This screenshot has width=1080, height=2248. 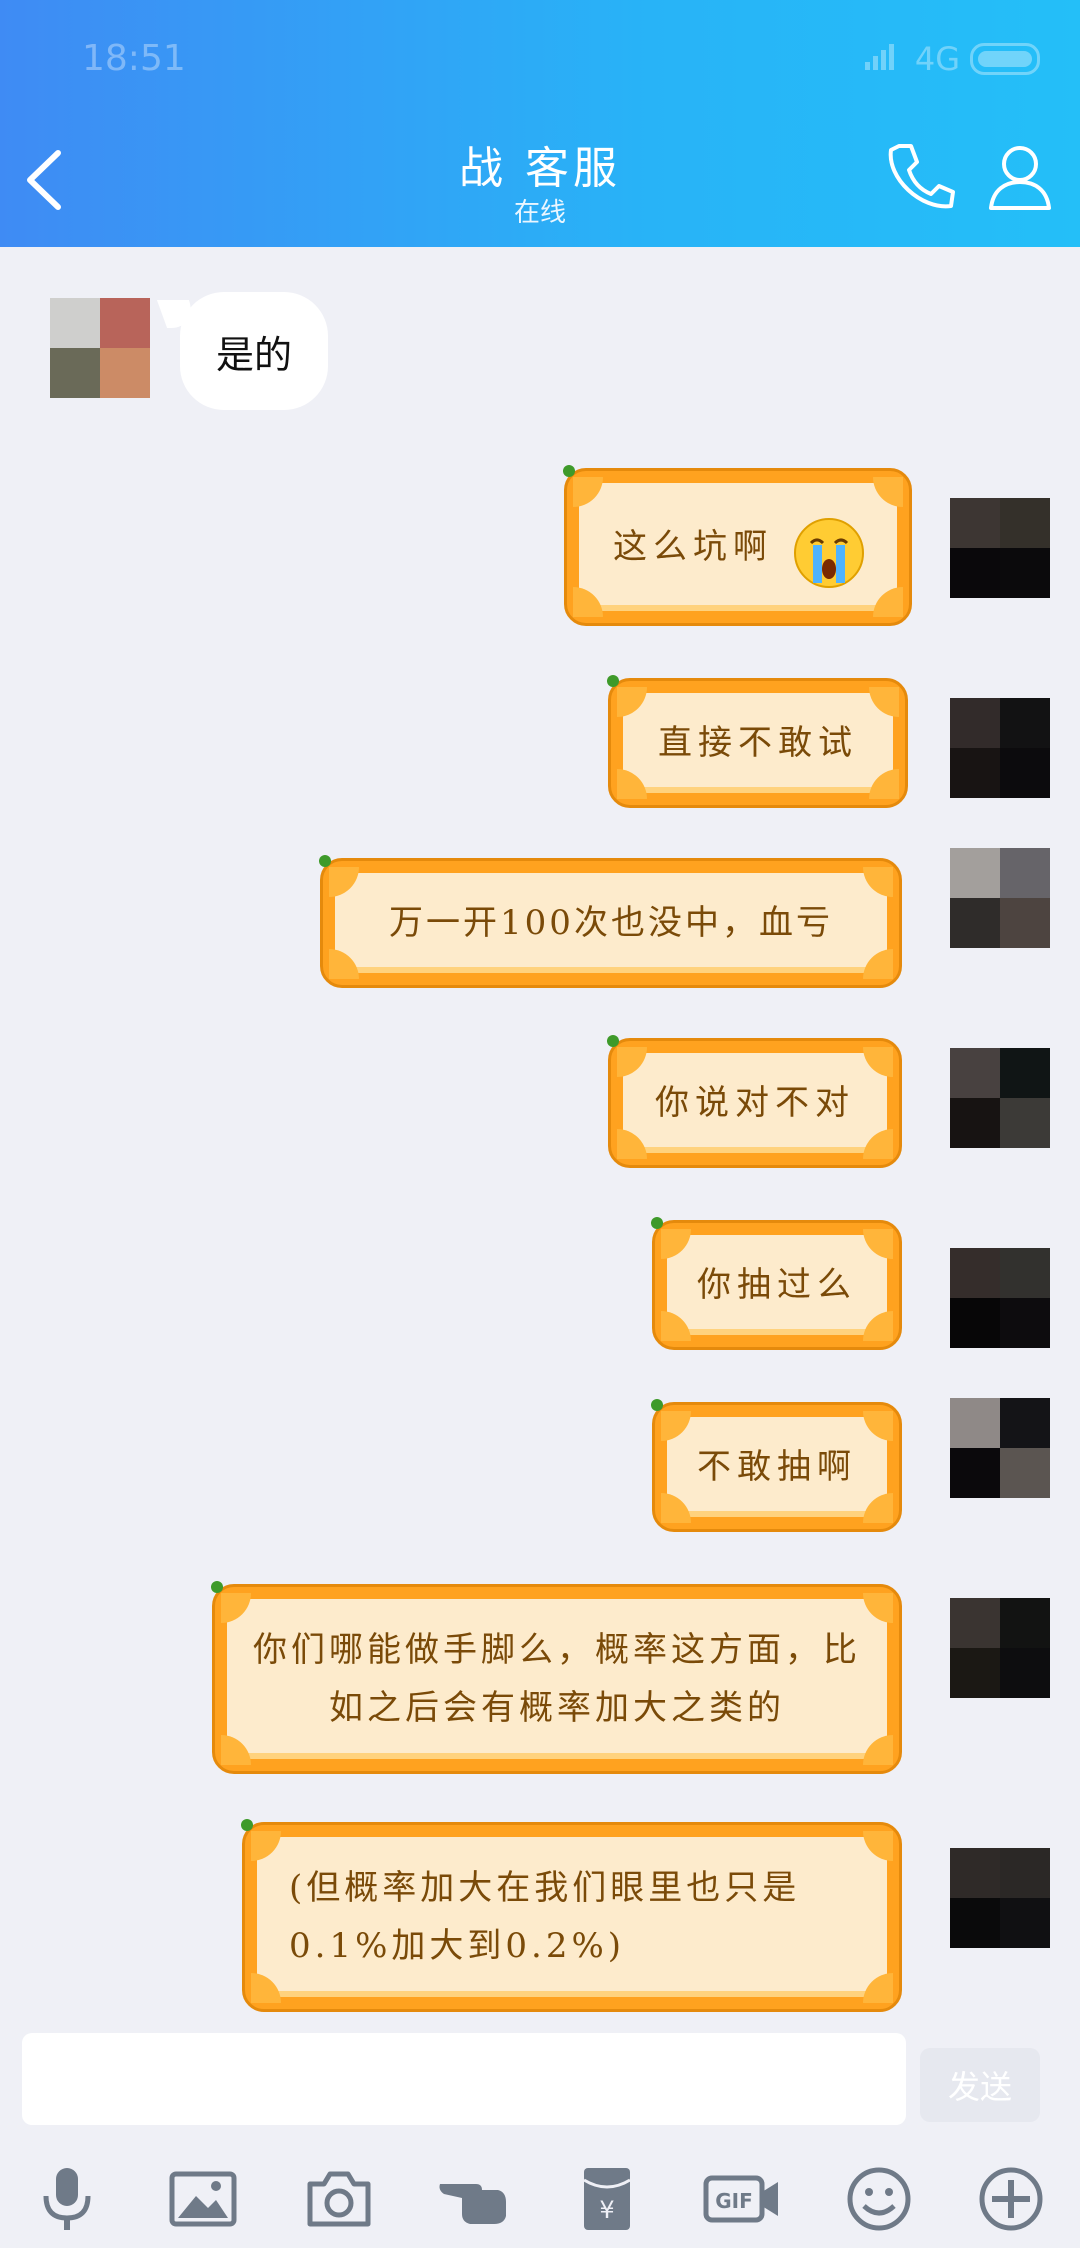 What do you see at coordinates (829, 553) in the screenshot?
I see `crying-face-icon` at bounding box center [829, 553].